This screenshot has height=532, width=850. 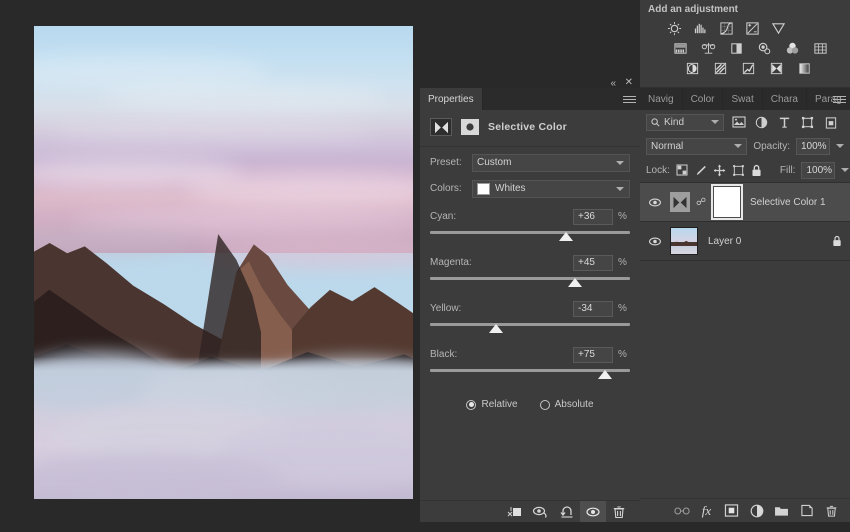 I want to click on threshold-icon, so click(x=748, y=68).